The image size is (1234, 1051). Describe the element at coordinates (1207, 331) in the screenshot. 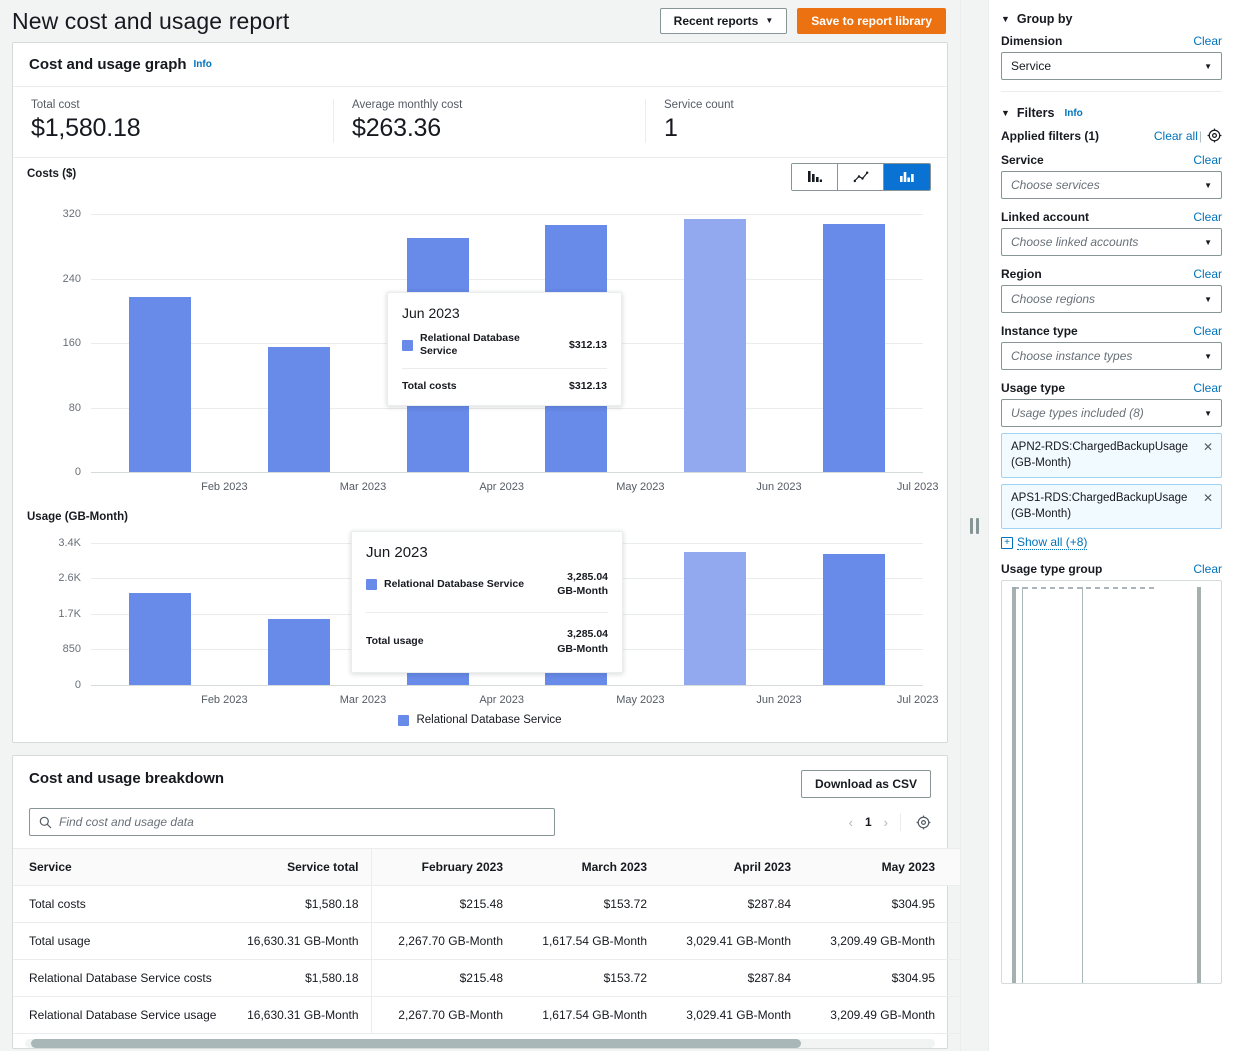

I see `instance-type-filter-clear: Clear` at that location.